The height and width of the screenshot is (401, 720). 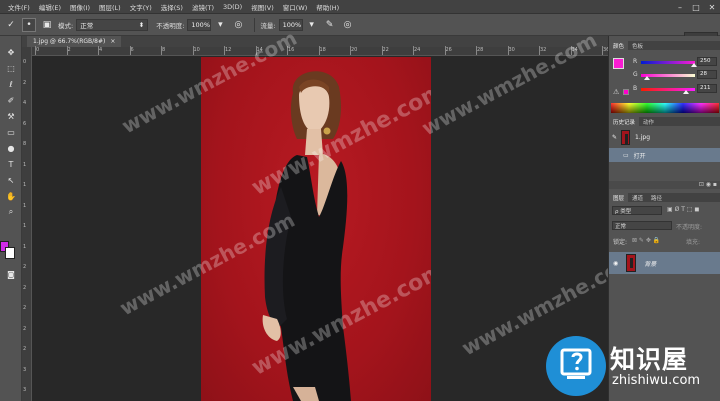 I want to click on site-logo: 知识屋 zhishiwu.com, so click(x=630, y=365).